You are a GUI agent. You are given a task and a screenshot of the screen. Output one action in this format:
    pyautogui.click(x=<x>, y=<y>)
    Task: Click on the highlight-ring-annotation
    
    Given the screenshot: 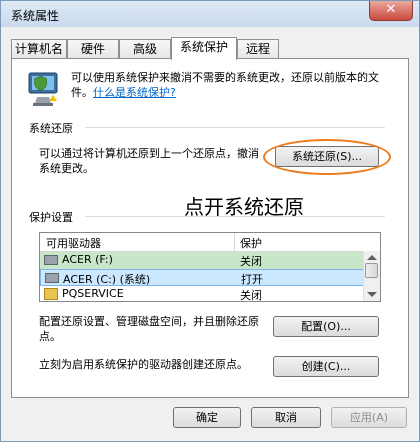 What is the action you would take?
    pyautogui.click(x=327, y=157)
    